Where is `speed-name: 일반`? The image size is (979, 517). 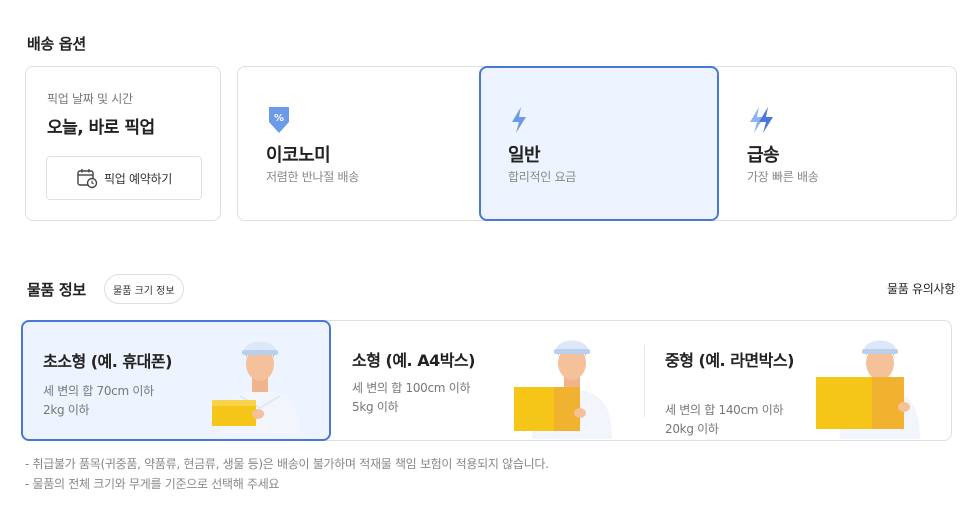 speed-name: 일반 is located at coordinates (524, 155).